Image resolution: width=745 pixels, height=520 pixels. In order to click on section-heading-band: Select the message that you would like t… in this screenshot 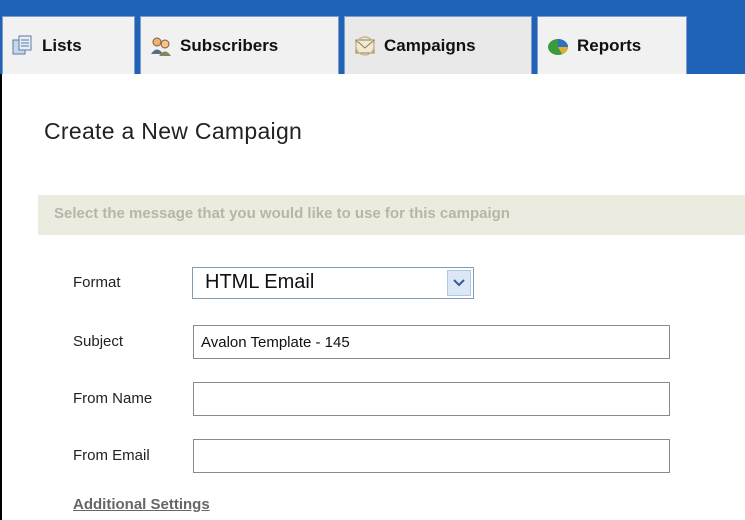, I will do `click(391, 215)`.